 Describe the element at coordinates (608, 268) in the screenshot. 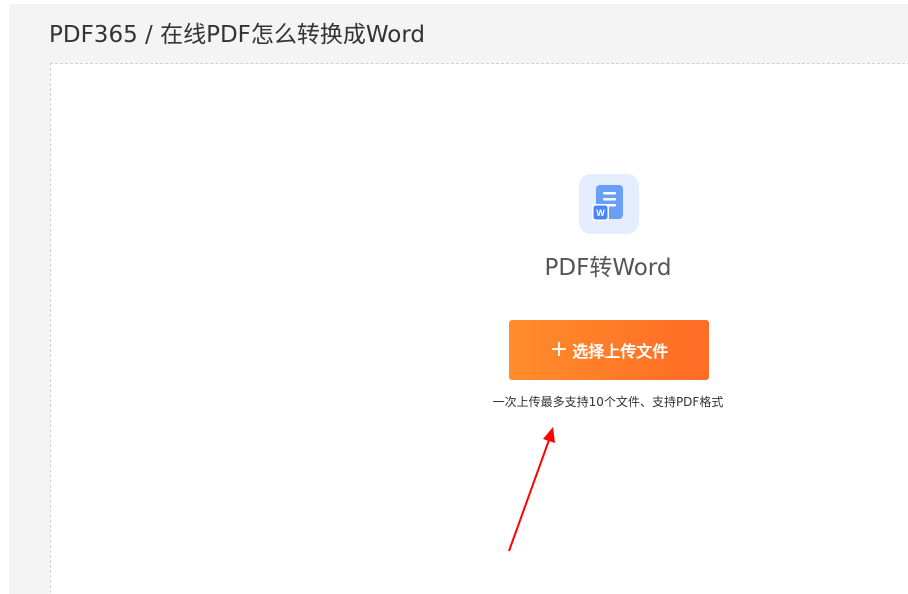

I see `tool-title: PDF转Word` at that location.